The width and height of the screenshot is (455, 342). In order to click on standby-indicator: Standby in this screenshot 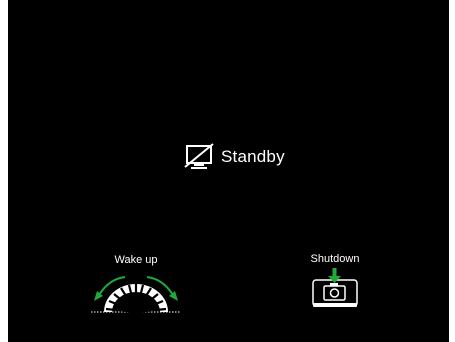, I will do `click(234, 157)`.